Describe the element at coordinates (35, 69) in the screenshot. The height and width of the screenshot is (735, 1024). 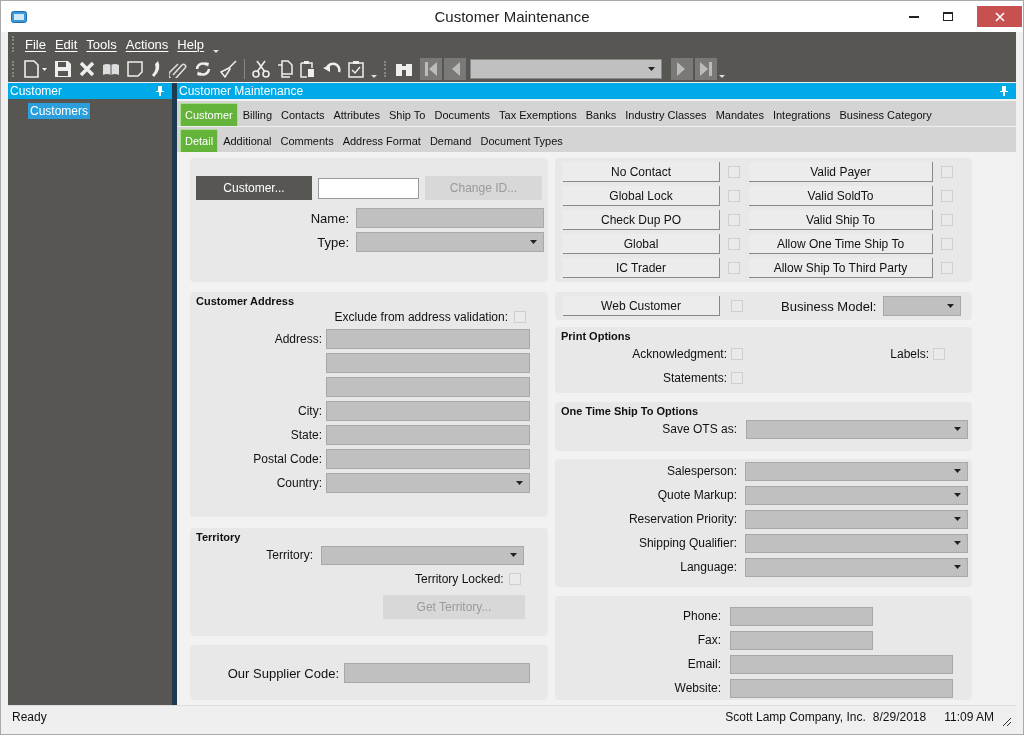
I see `new-document-icon` at that location.